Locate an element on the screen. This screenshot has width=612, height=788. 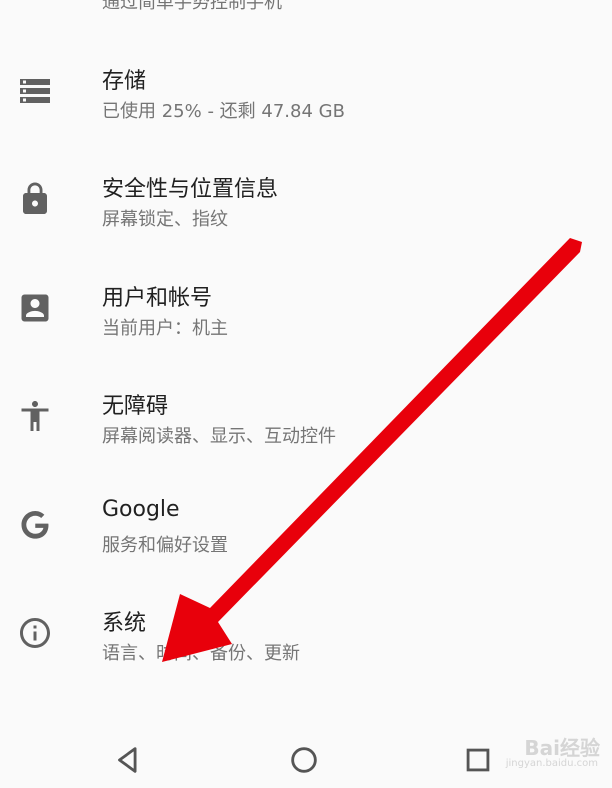
settings-item-gestures: 手势 通过简单手势控制手机 is located at coordinates (306, 18).